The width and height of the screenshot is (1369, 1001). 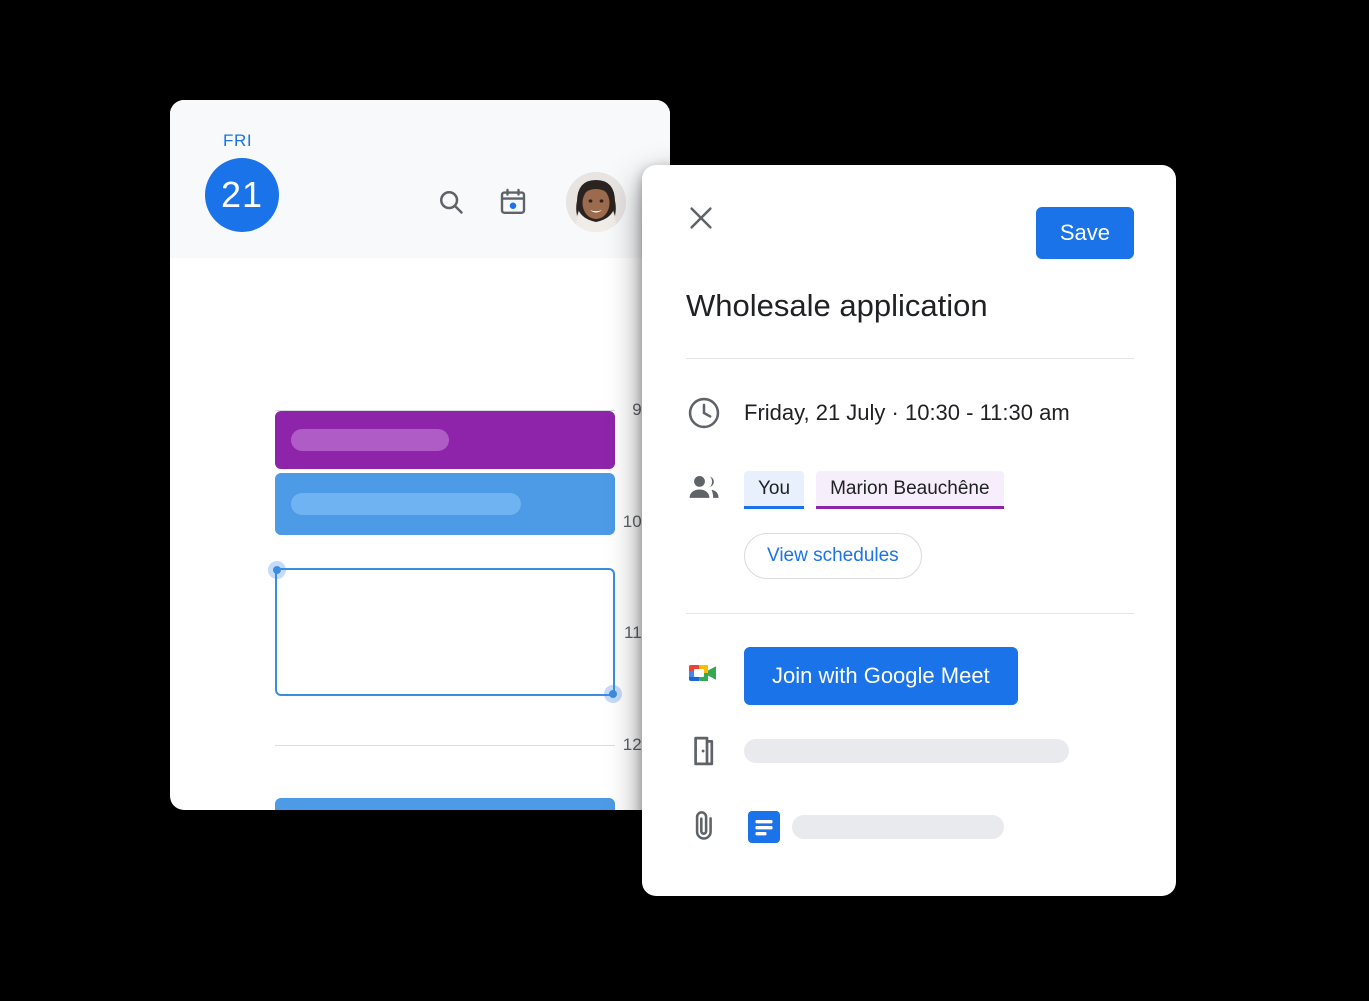 I want to click on page-title: Wholesale application, so click(x=837, y=305).